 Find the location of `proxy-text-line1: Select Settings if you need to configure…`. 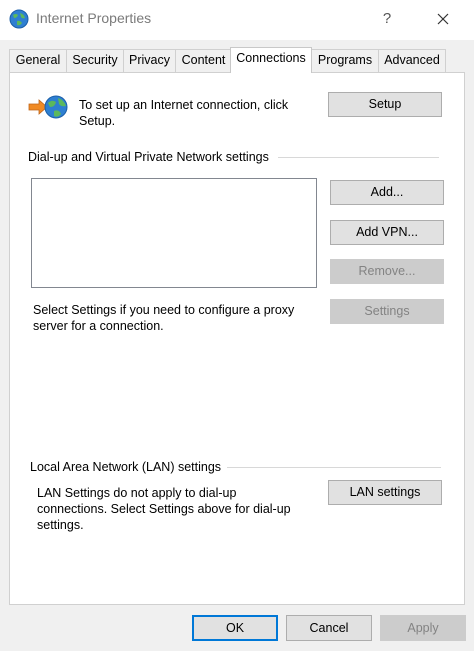

proxy-text-line1: Select Settings if you need to configure… is located at coordinates (164, 310).